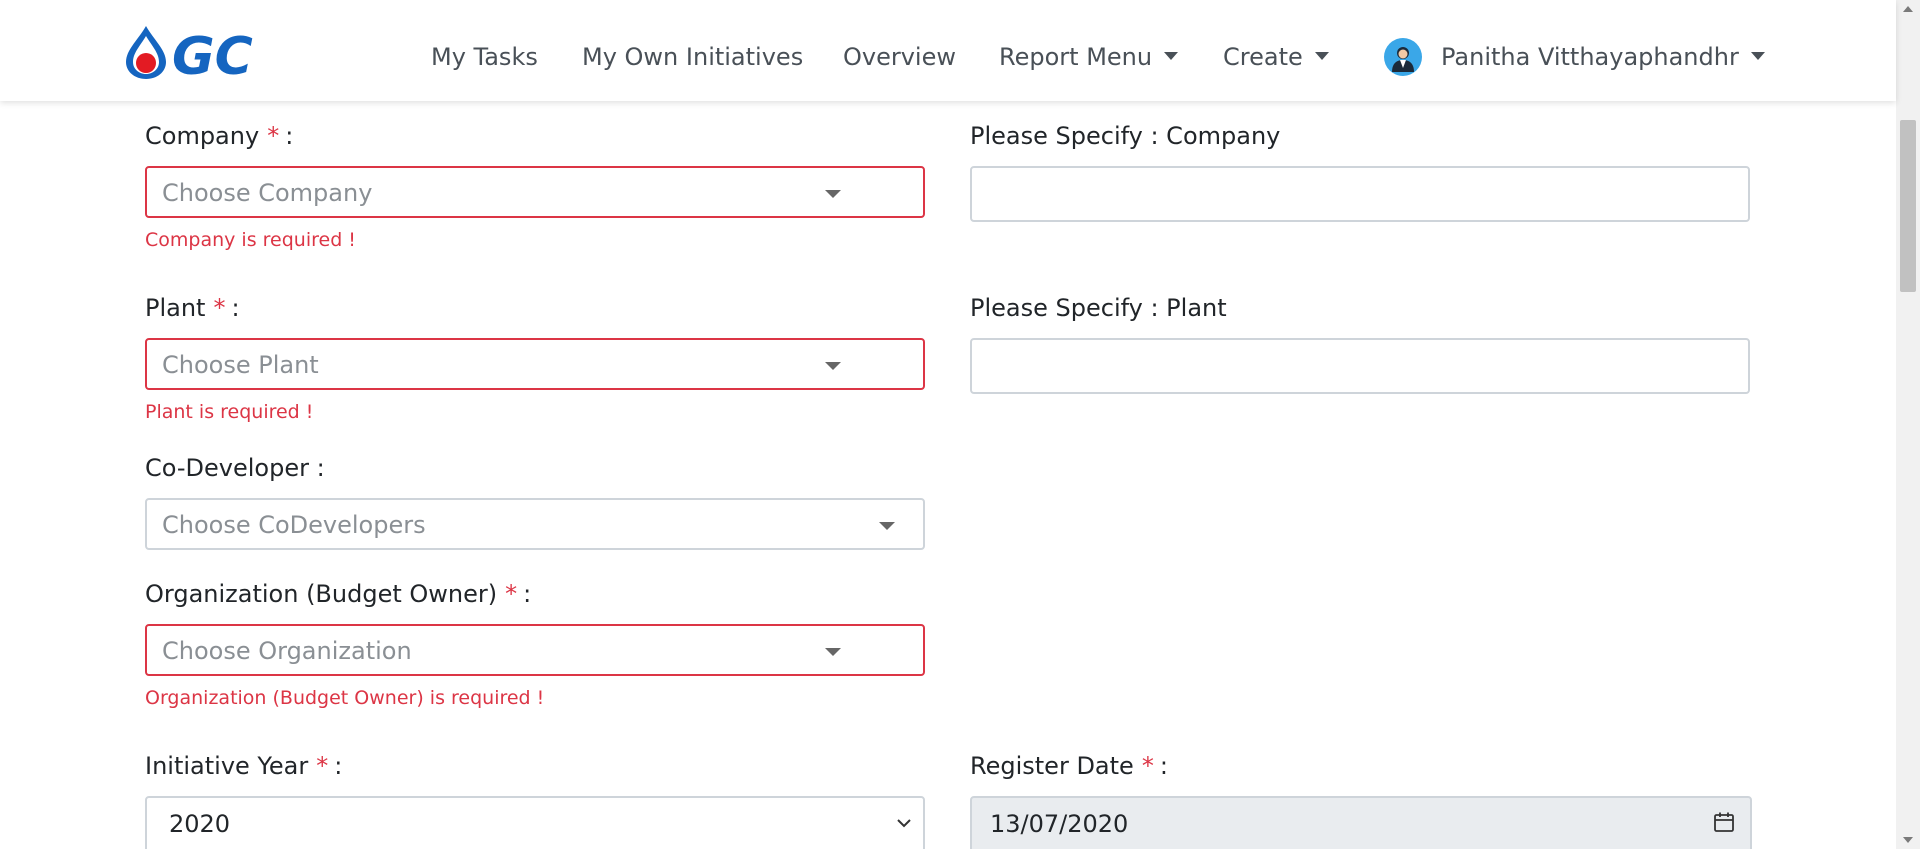 The width and height of the screenshot is (1920, 849). I want to click on register-date-input: 13/07/2020, so click(1361, 822).